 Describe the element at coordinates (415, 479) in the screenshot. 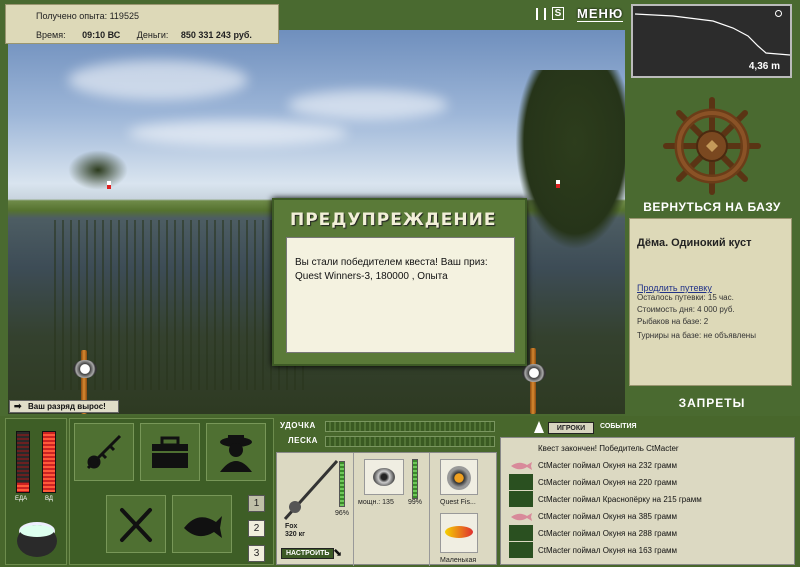

I see `reel-condition-bar` at that location.